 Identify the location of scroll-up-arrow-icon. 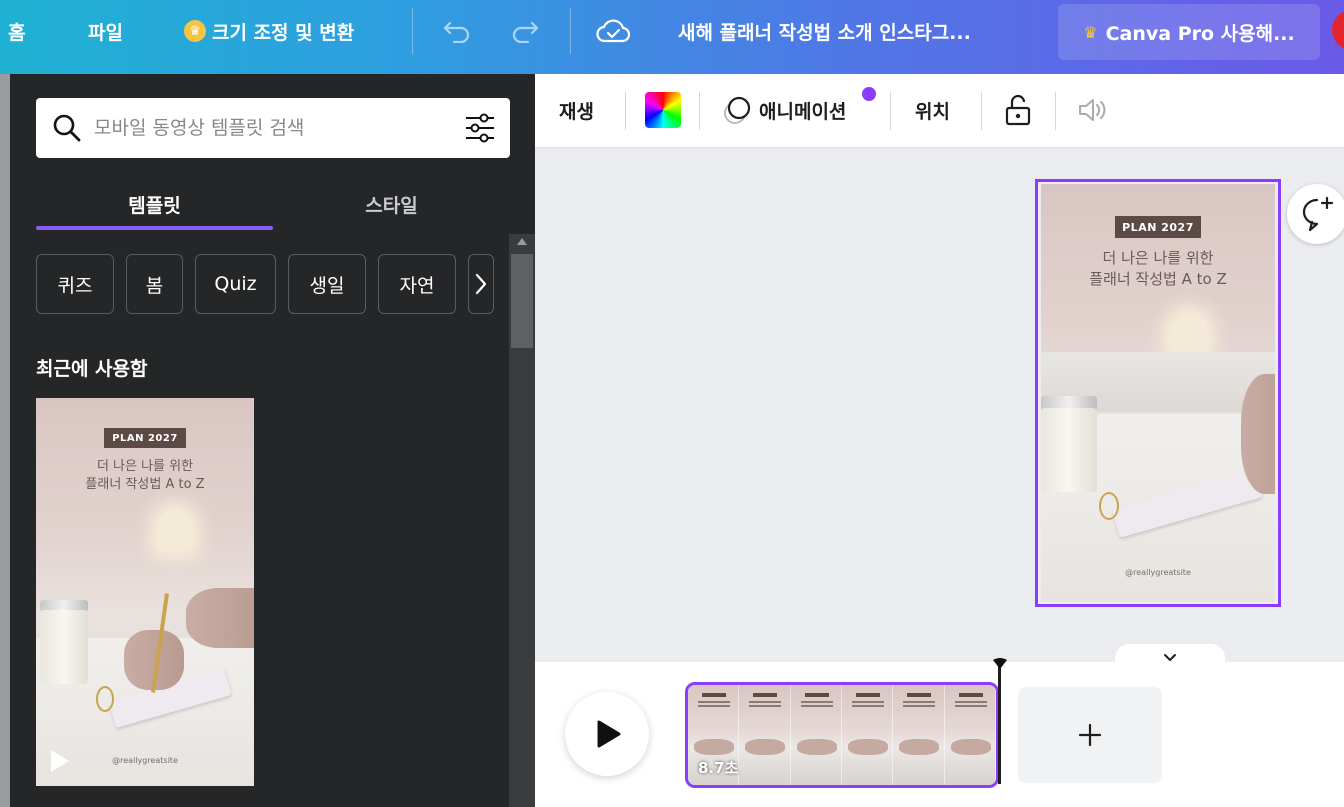
(522, 241).